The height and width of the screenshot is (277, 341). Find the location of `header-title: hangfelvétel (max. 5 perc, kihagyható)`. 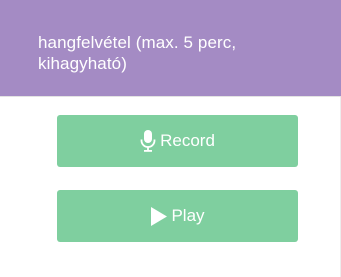

header-title: hangfelvétel (max. 5 perc, kihagyható) is located at coordinates (137, 53).